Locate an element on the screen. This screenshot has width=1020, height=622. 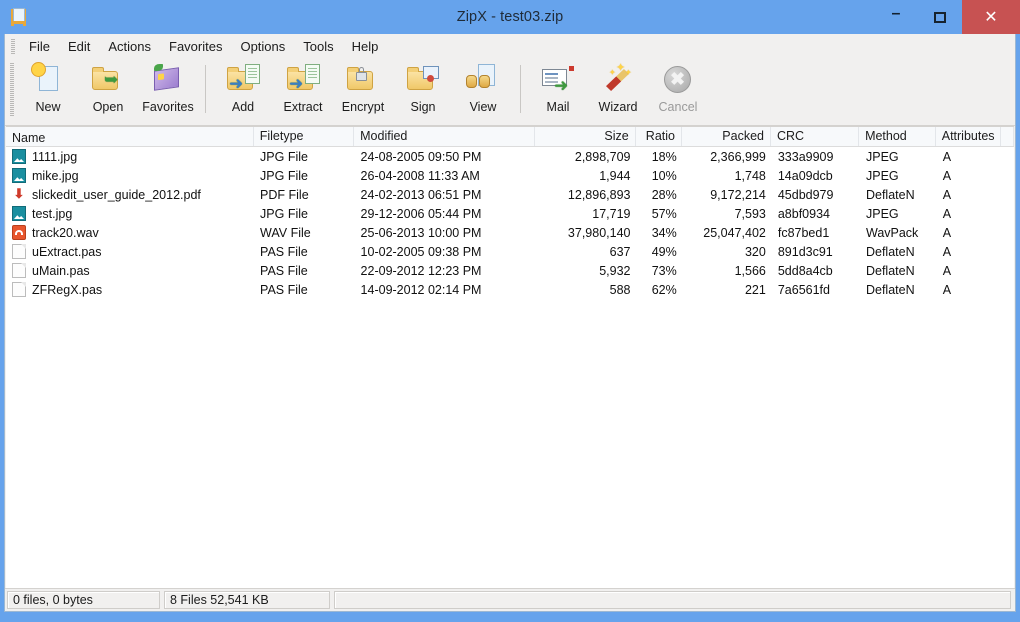
menu-item-favorites: Favorites is located at coordinates (195, 46).